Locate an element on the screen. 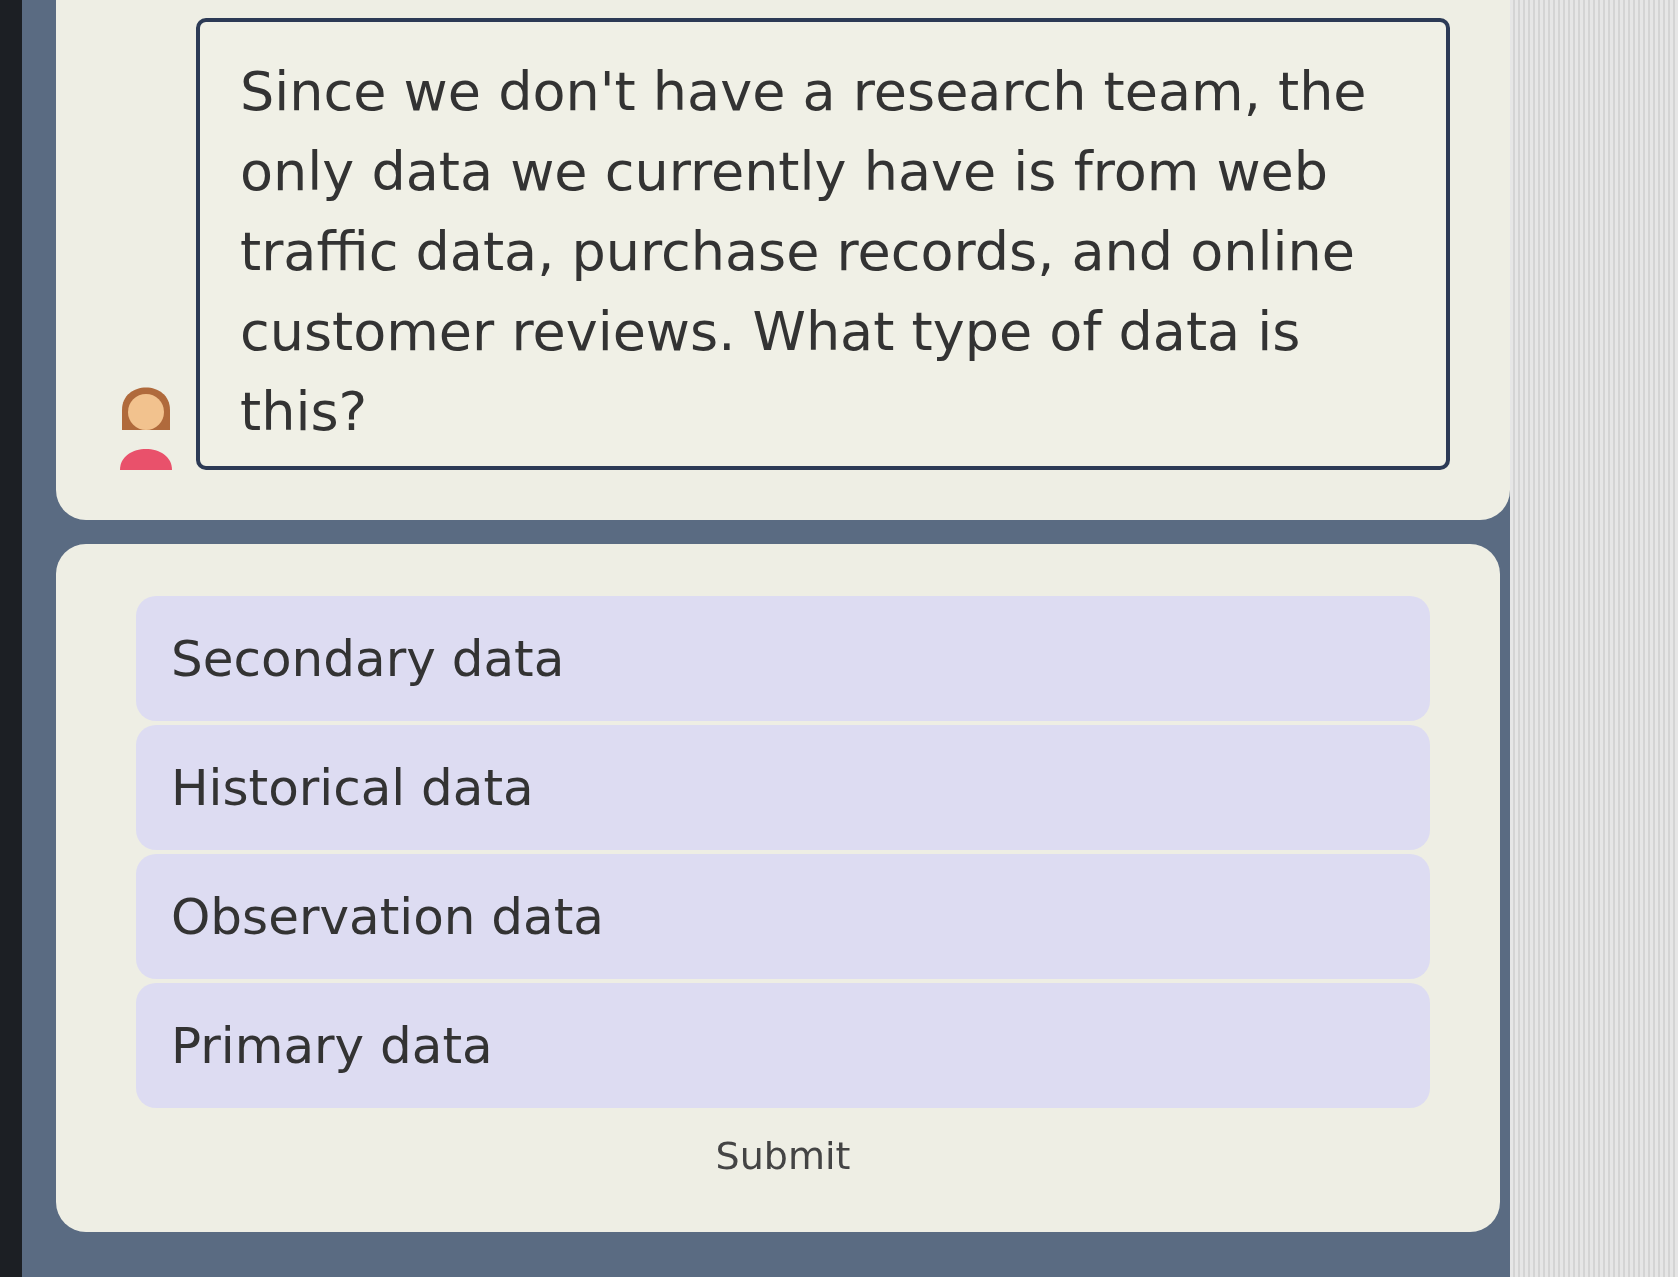 The width and height of the screenshot is (1678, 1277). submit-button: Submit is located at coordinates (783, 1156).